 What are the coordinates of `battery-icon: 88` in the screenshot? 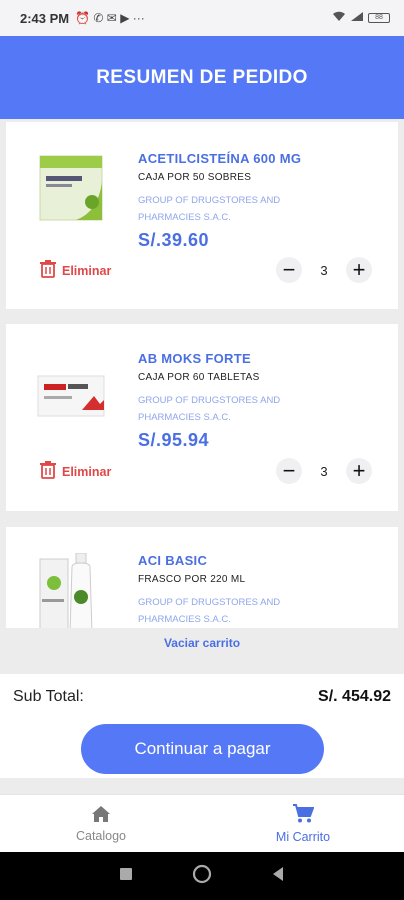 It's located at (379, 18).